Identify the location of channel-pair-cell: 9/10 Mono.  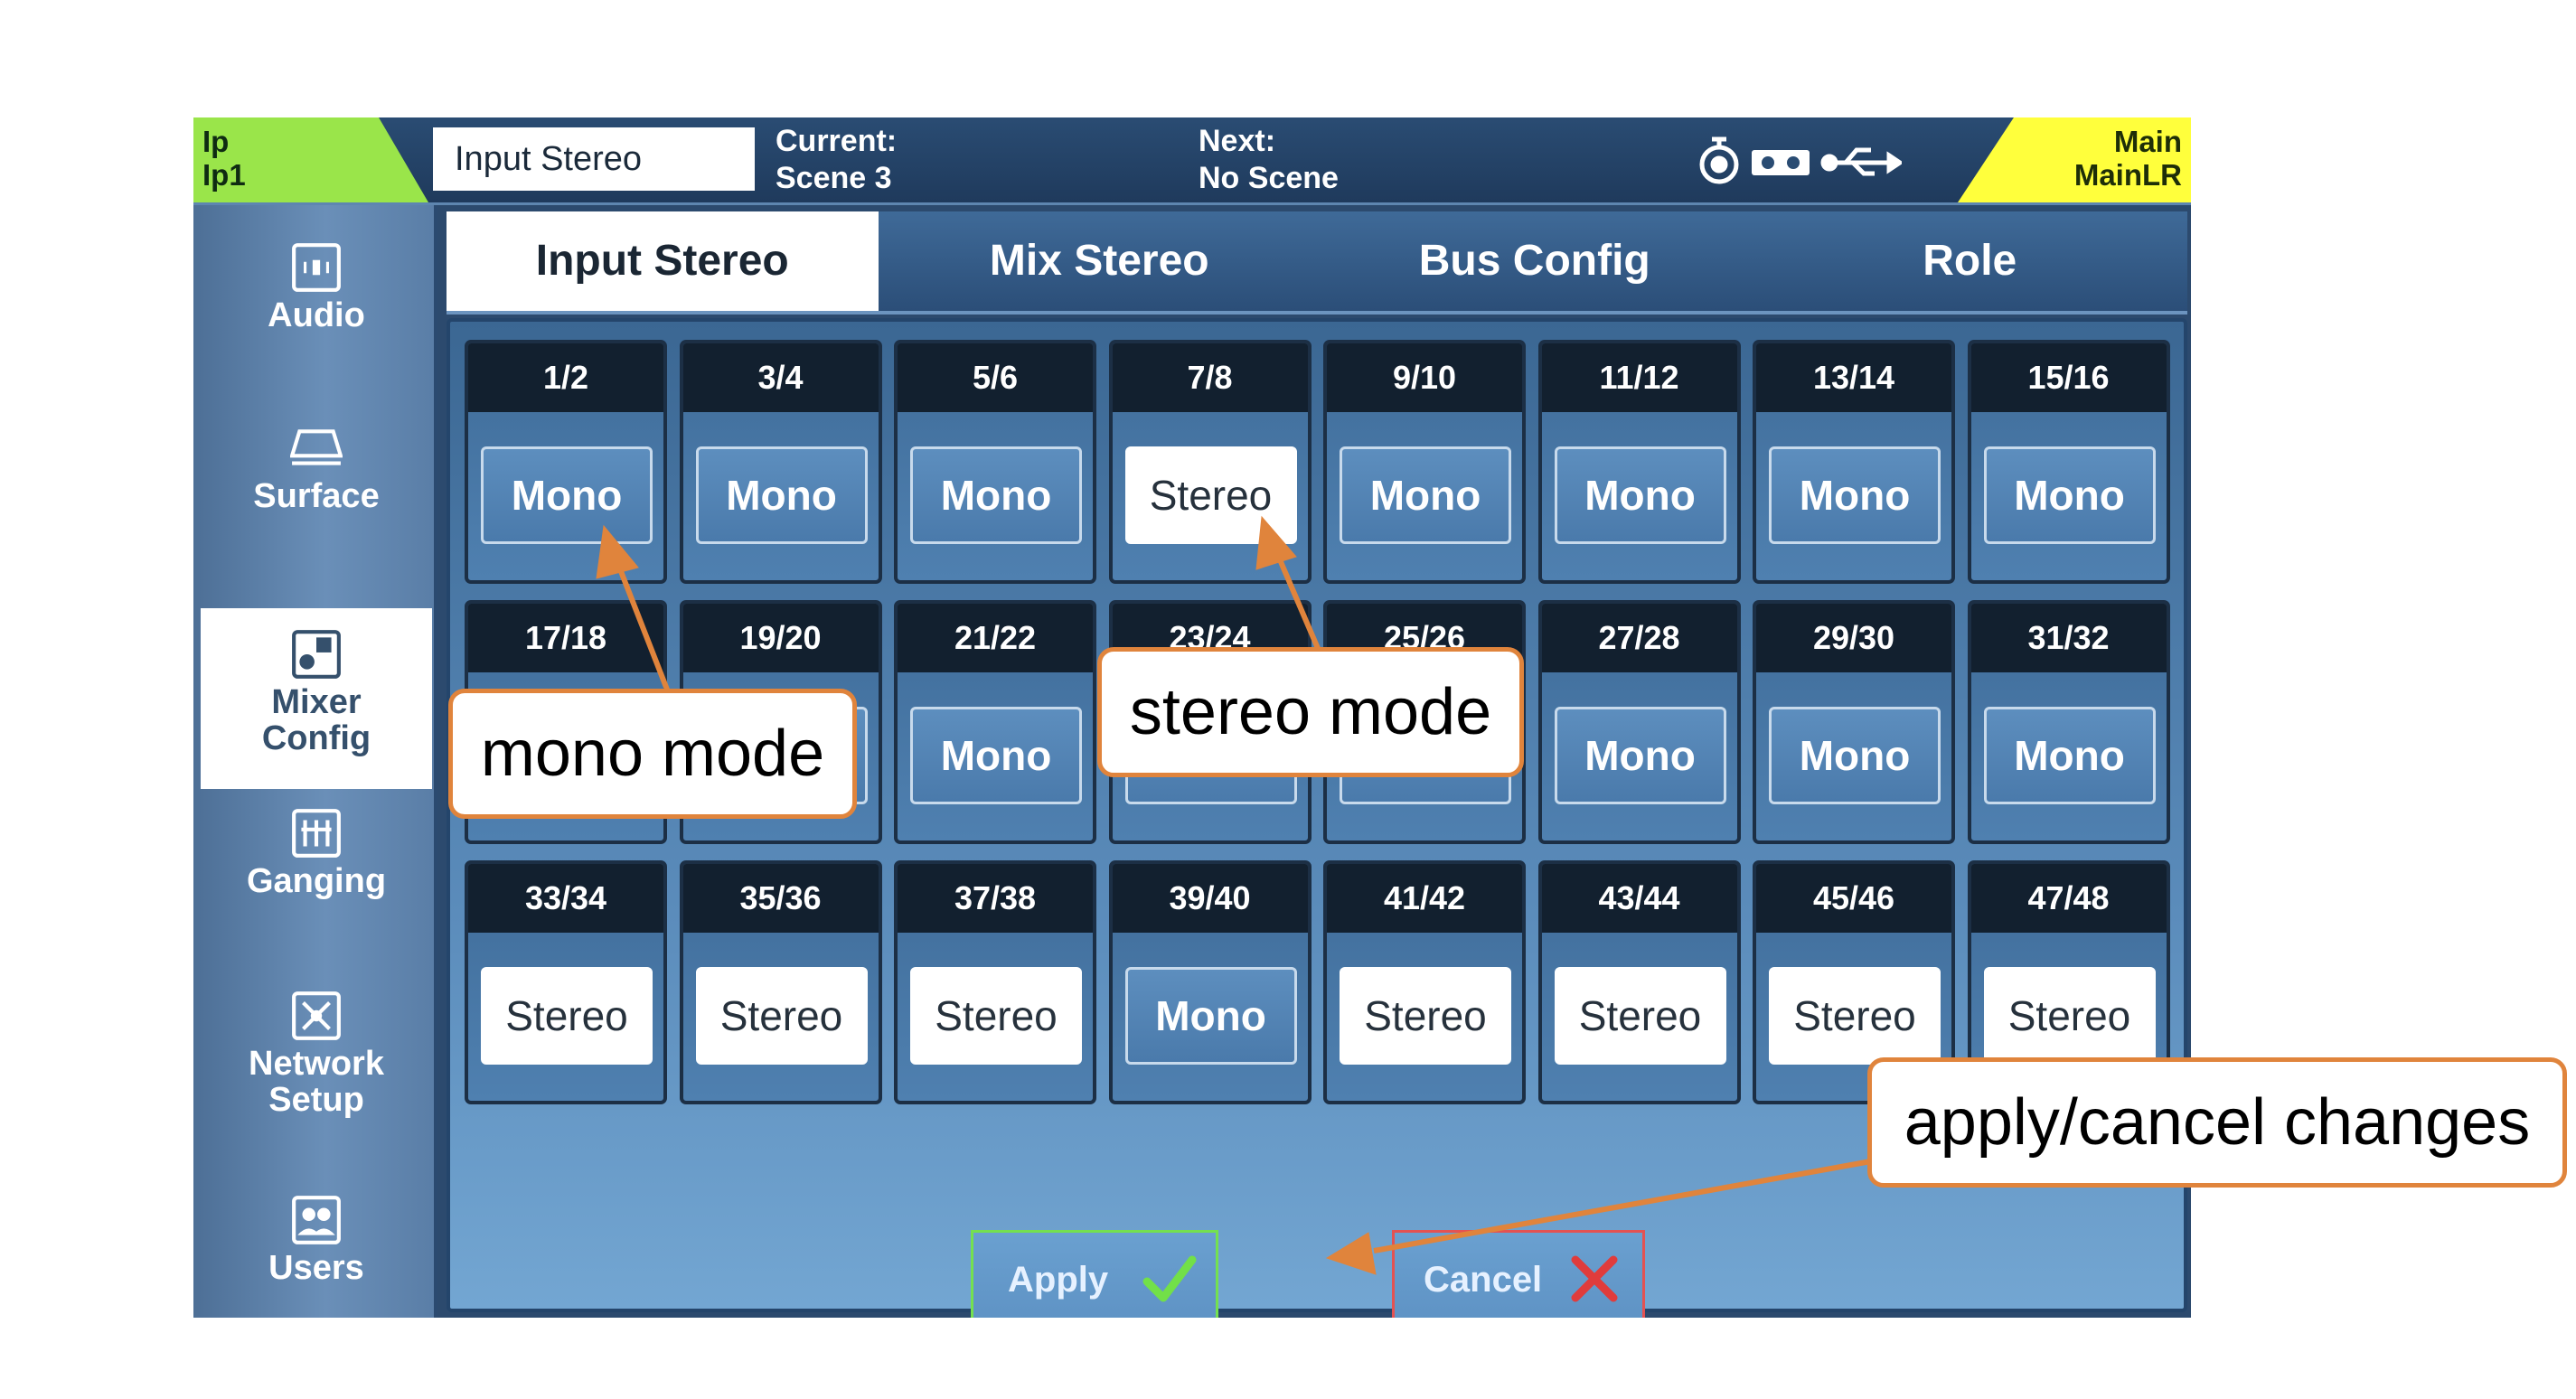
(1424, 462).